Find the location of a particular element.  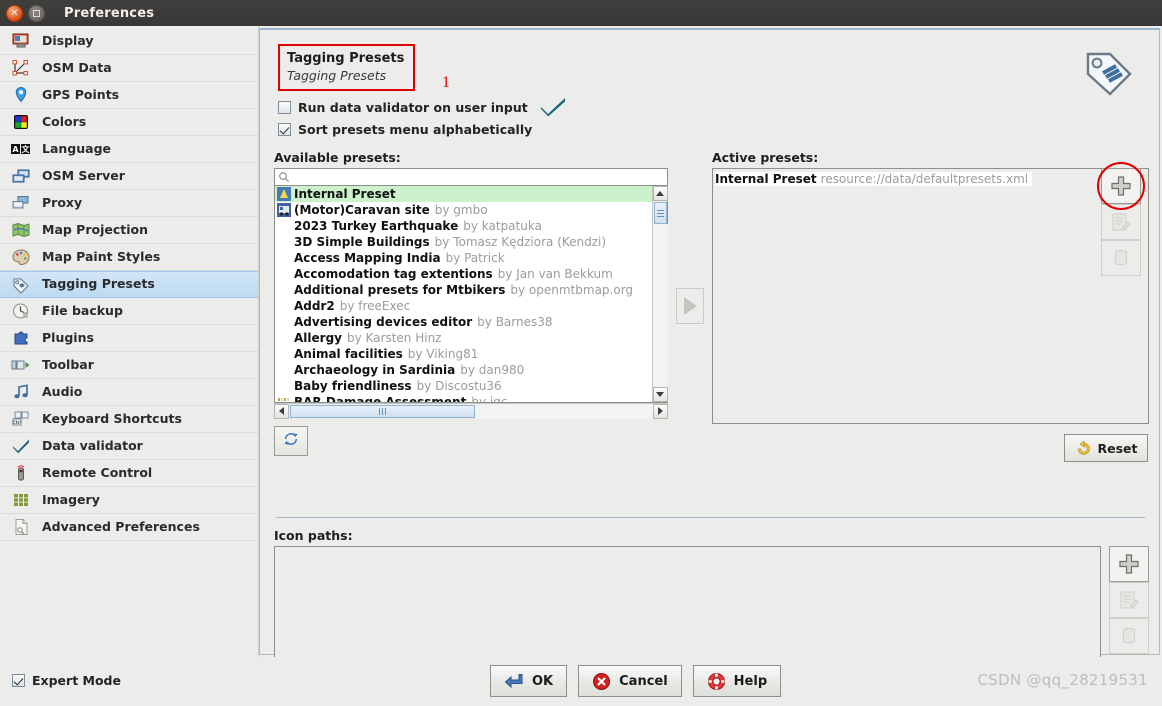

window-titlebar: ✕ Preferences is located at coordinates (581, 13).